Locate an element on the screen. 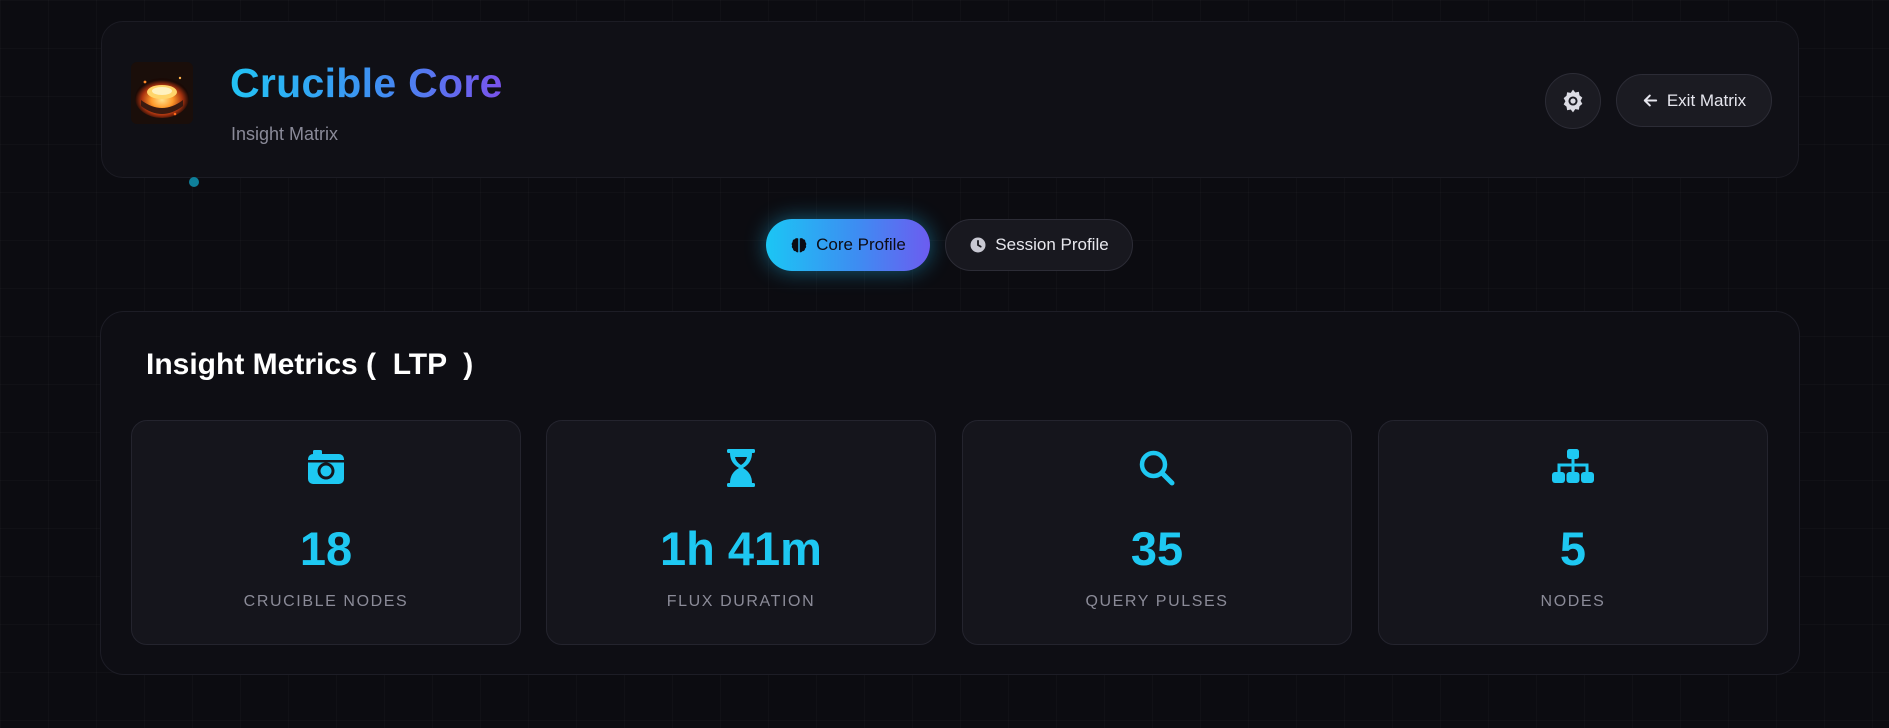 The height and width of the screenshot is (728, 1889). metric-value: 18 is located at coordinates (326, 548).